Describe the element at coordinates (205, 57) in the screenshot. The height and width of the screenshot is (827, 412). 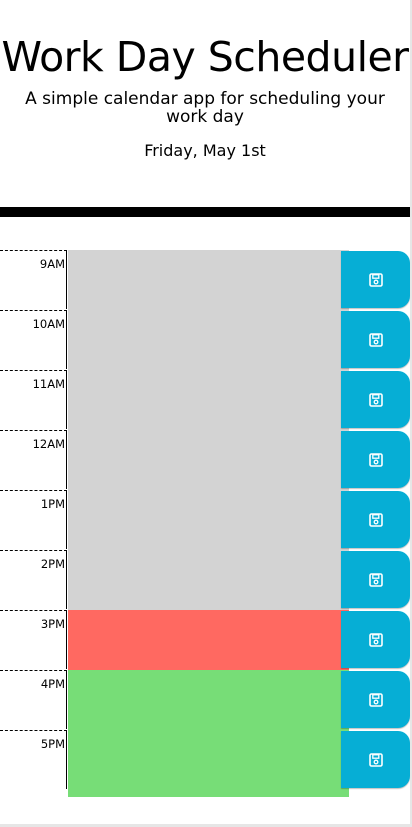
I see `page-title: Work Day Scheduler` at that location.